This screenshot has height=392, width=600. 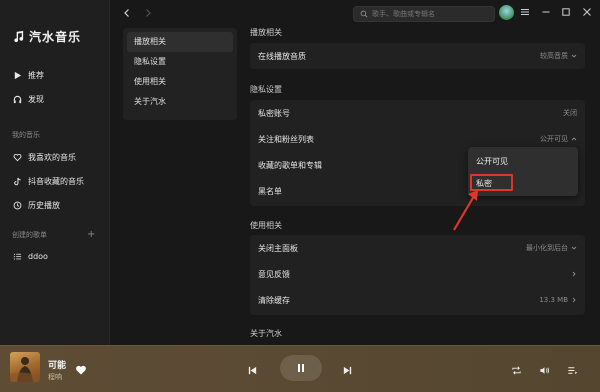 What do you see at coordinates (17, 157) in the screenshot?
I see `heart-icon` at bounding box center [17, 157].